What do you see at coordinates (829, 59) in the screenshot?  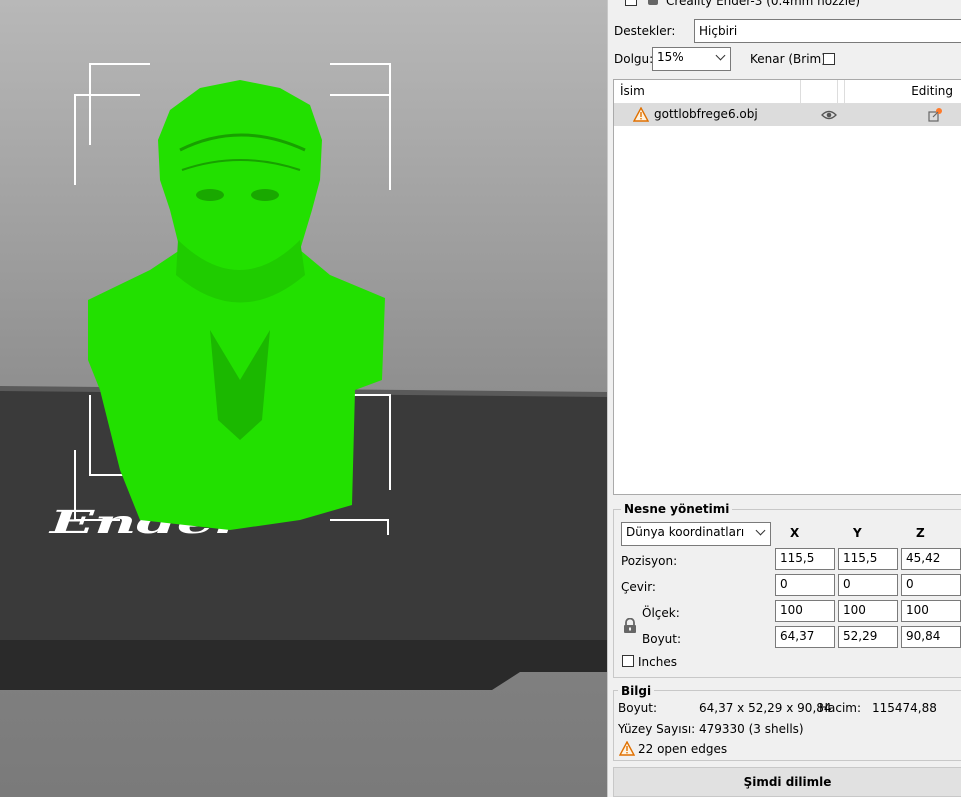 I see `brim-checkbox` at bounding box center [829, 59].